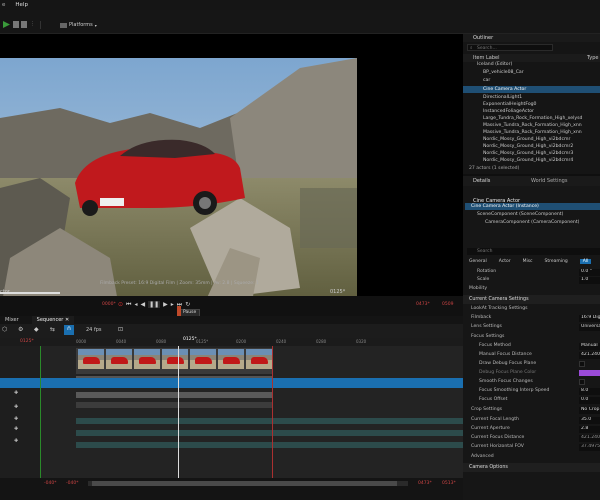  Describe the element at coordinates (20, 383) in the screenshot. I see `track-row-selected` at that location.